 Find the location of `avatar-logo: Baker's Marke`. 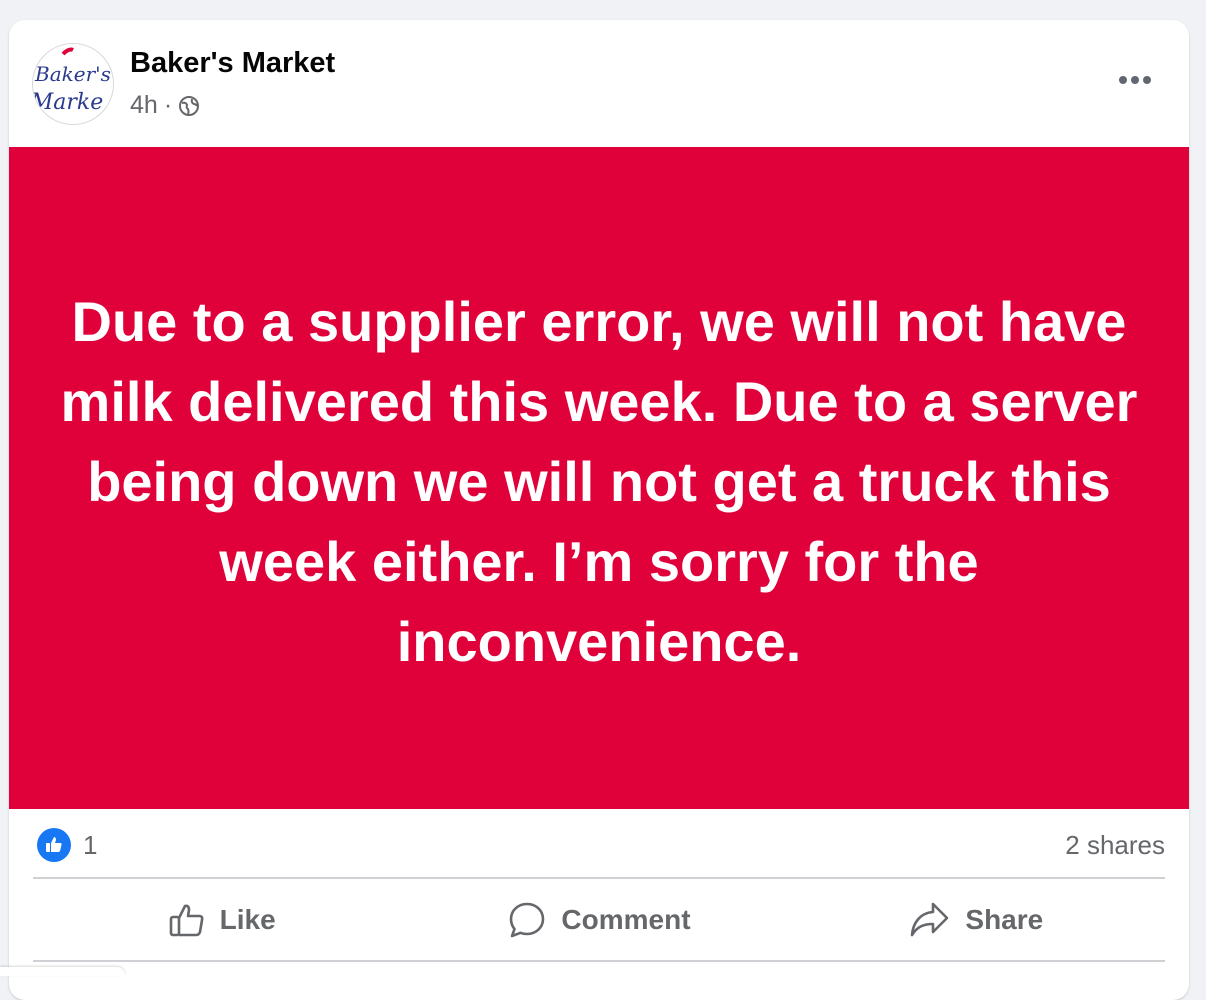

avatar-logo: Baker's Marke is located at coordinates (72, 81).